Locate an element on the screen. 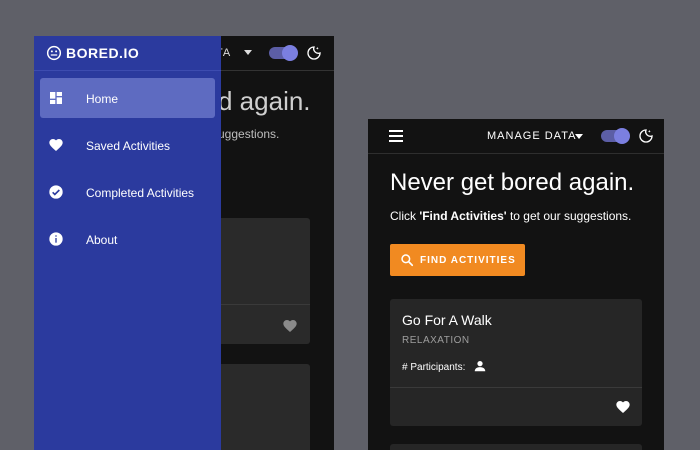 This screenshot has height=450, width=700. person-icon is located at coordinates (480, 366).